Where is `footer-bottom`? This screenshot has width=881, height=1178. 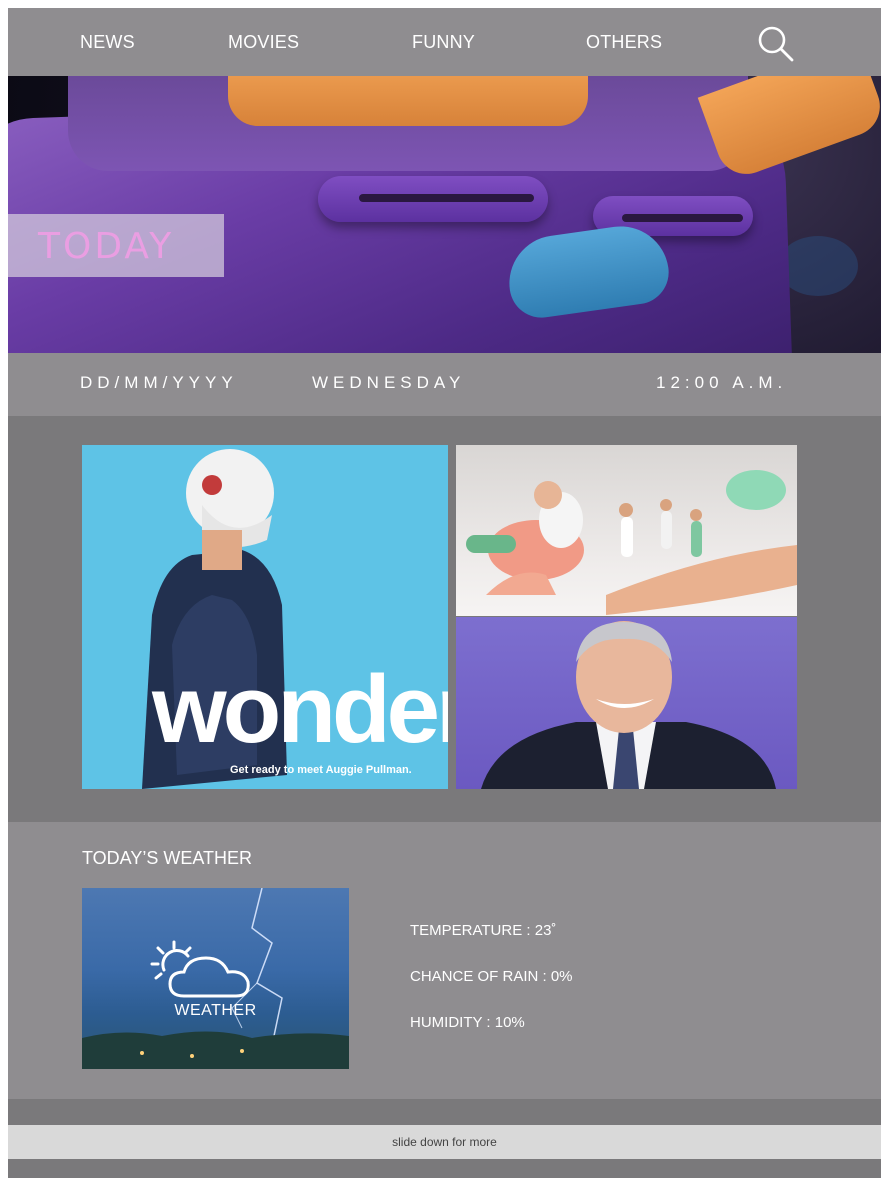
footer-bottom is located at coordinates (444, 1168).